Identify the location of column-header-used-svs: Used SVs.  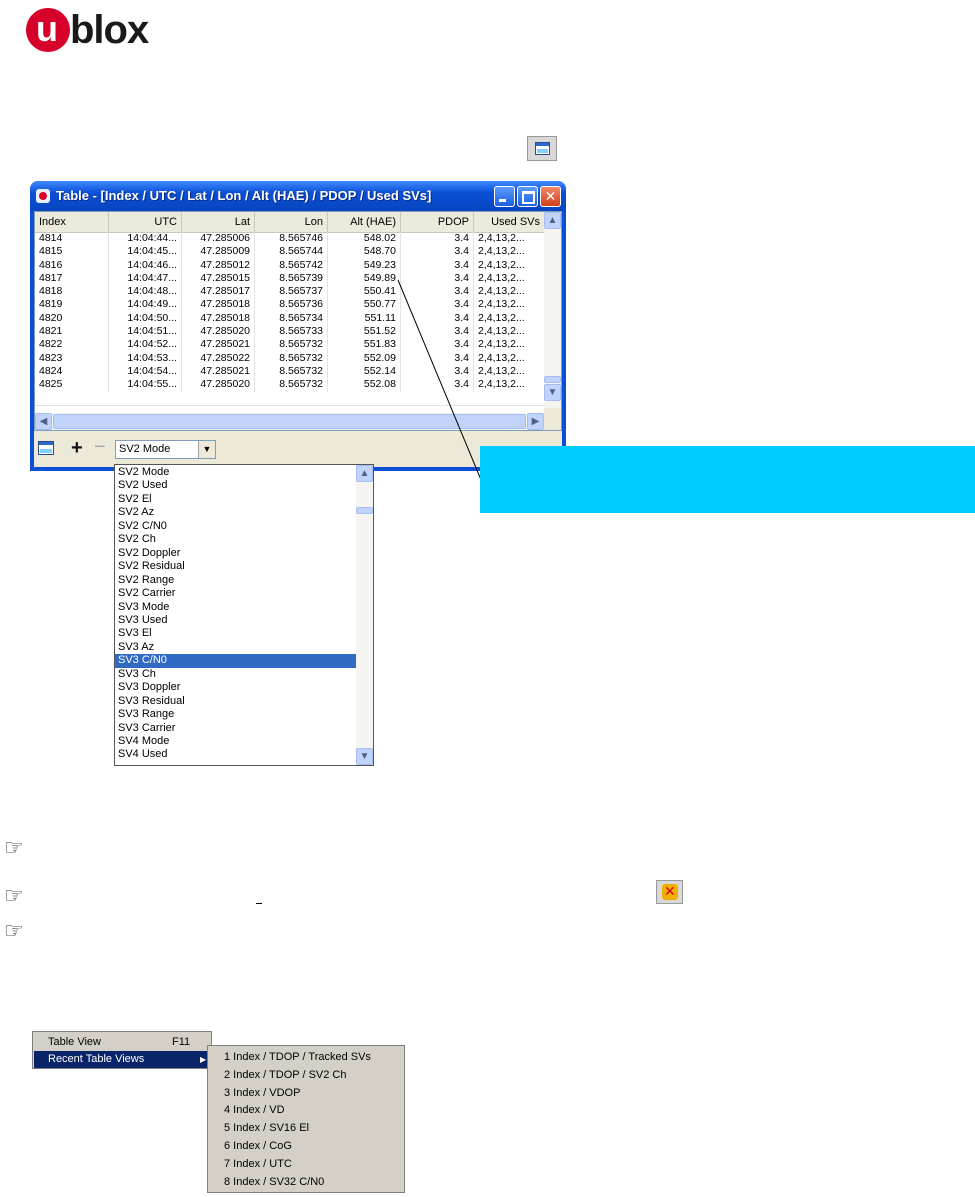
(509, 222).